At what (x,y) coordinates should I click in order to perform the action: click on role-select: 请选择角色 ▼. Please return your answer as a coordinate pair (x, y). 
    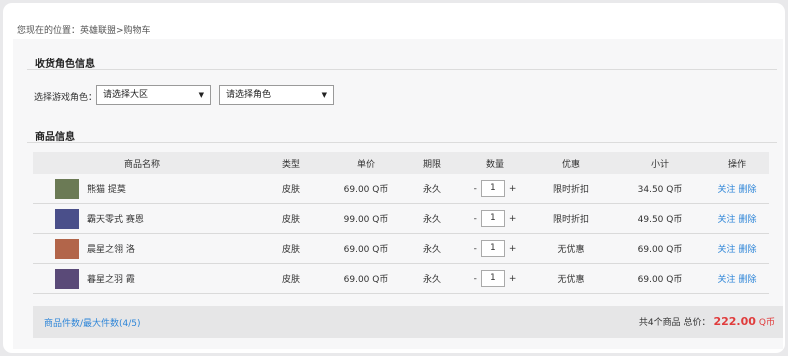
    Looking at the image, I should click on (276, 95).